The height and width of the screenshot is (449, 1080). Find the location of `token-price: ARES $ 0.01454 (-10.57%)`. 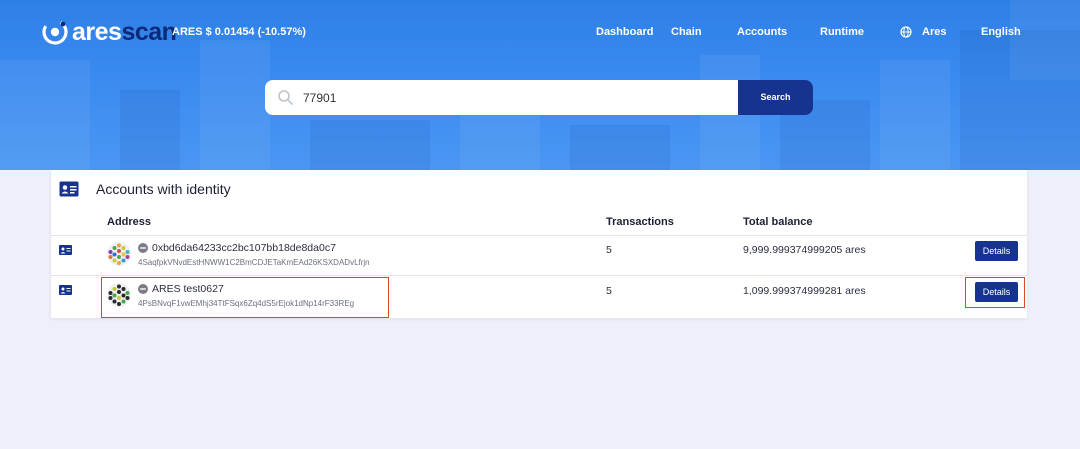

token-price: ARES $ 0.01454 (-10.57%) is located at coordinates (239, 32).